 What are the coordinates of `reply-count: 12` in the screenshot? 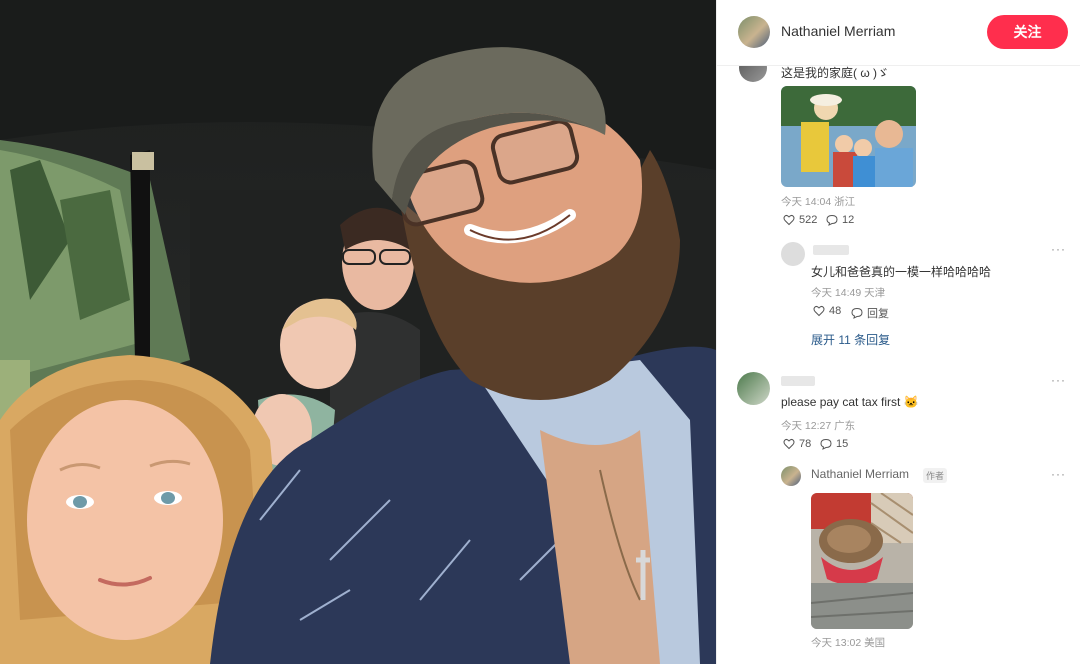 It's located at (848, 220).